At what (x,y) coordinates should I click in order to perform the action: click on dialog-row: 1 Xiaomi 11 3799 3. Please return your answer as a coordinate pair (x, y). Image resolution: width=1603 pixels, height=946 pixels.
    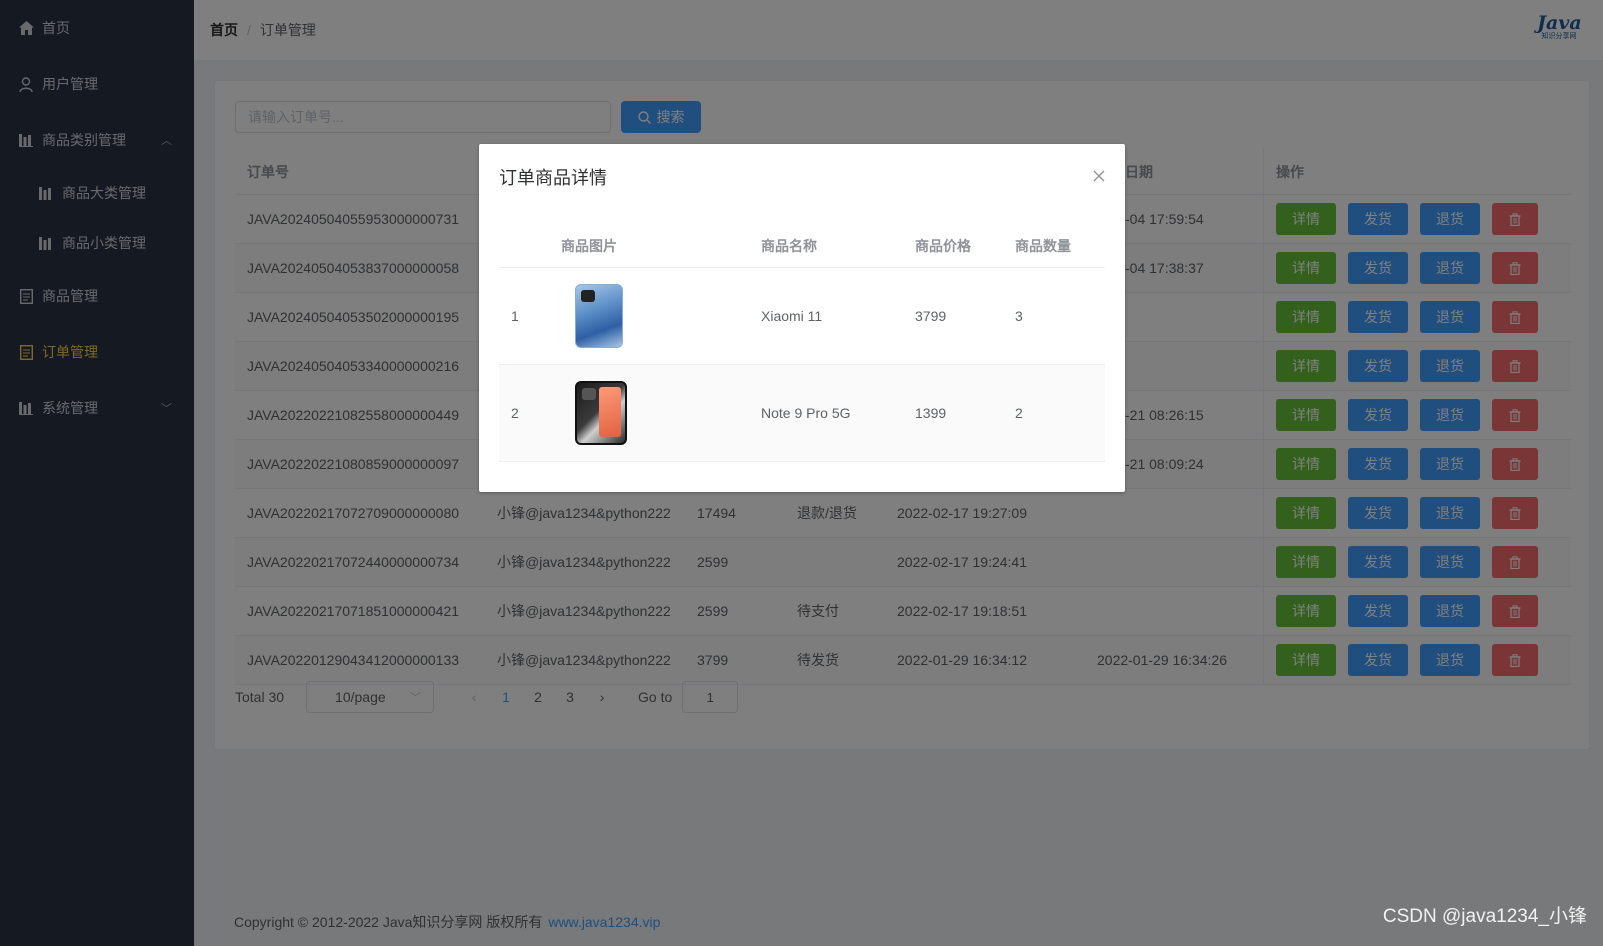
    Looking at the image, I should click on (802, 316).